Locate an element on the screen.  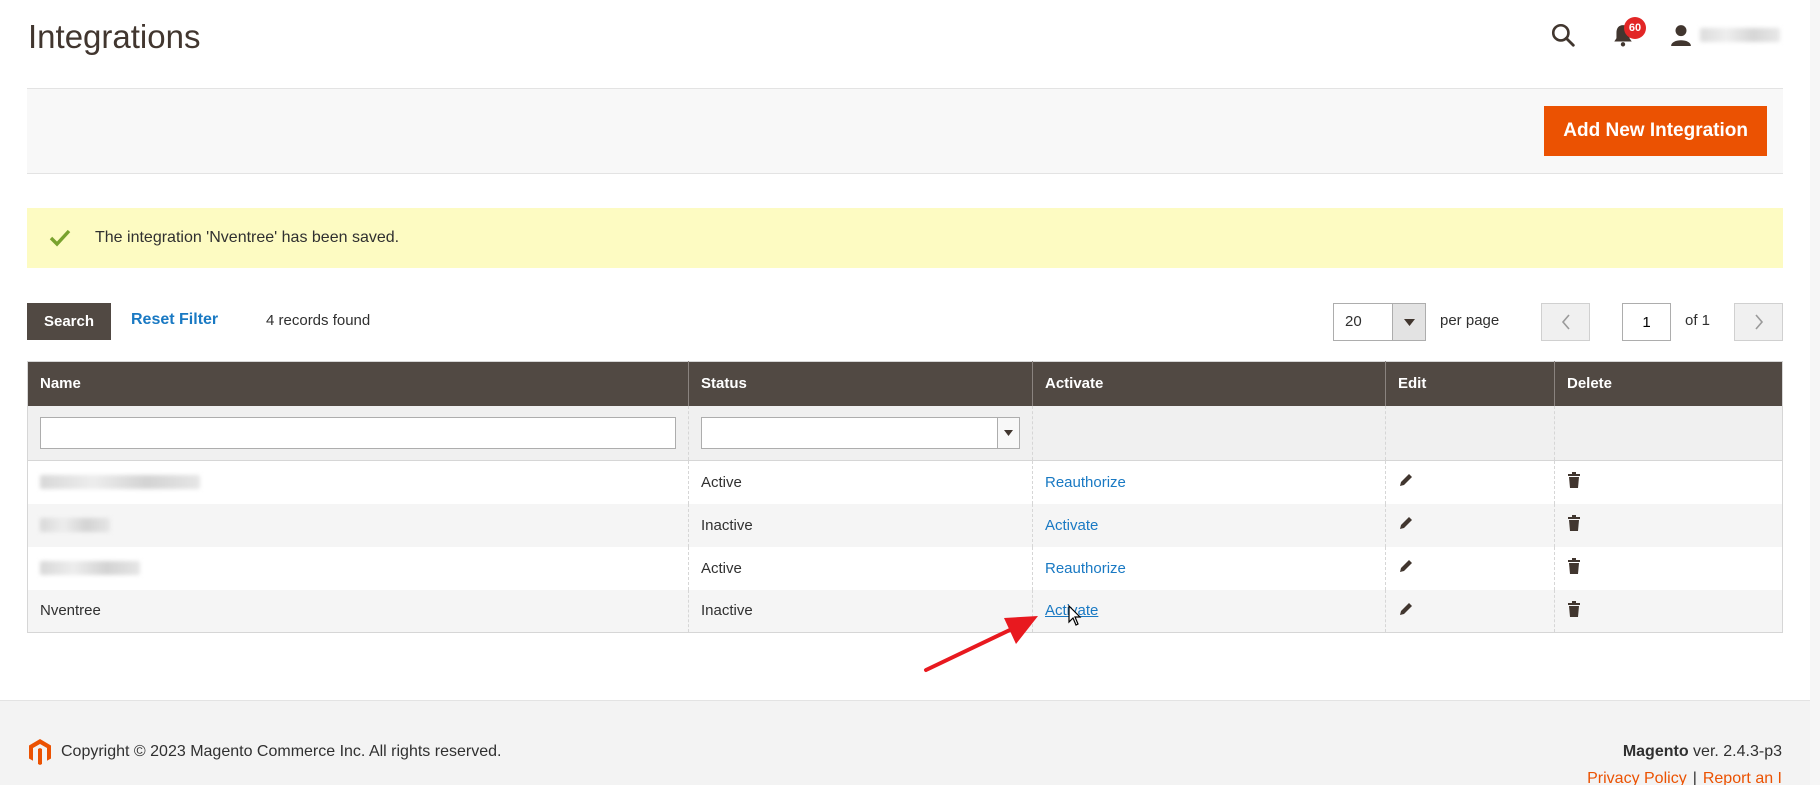
total-pages-label: of 1 is located at coordinates (1698, 320).